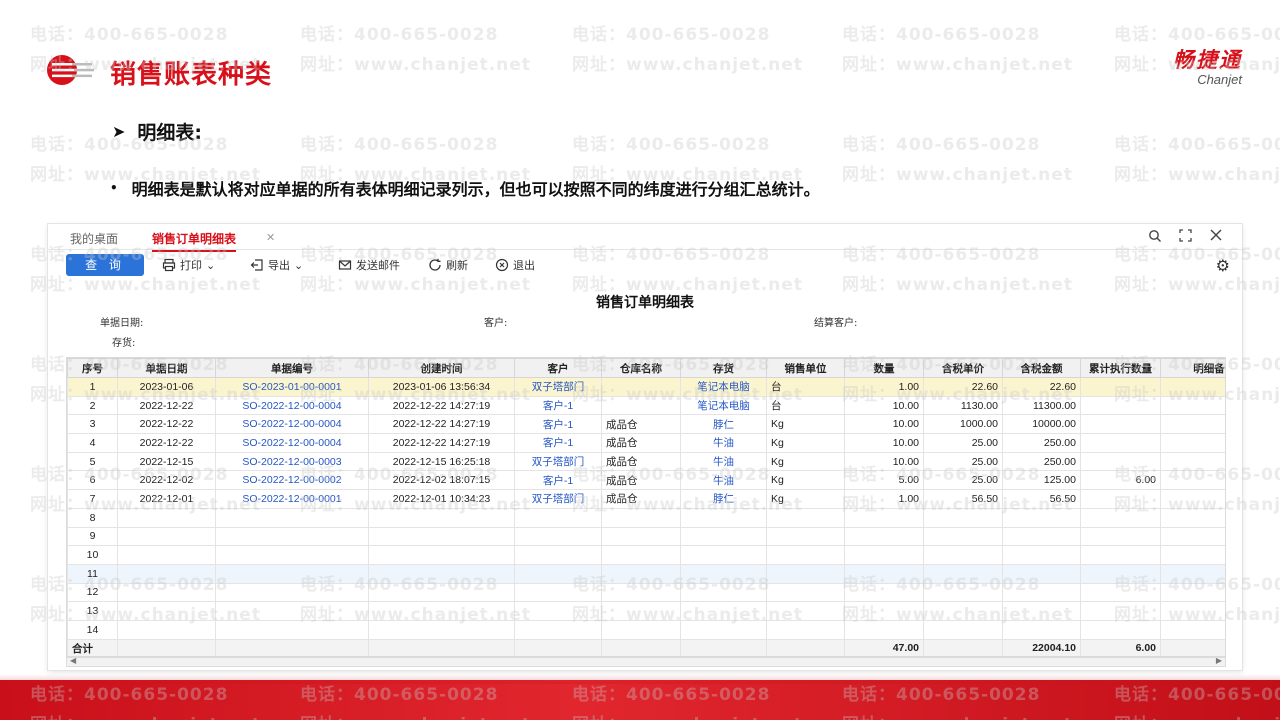 Image resolution: width=1280 pixels, height=720 pixels. I want to click on query-button: 查 询, so click(105, 265).